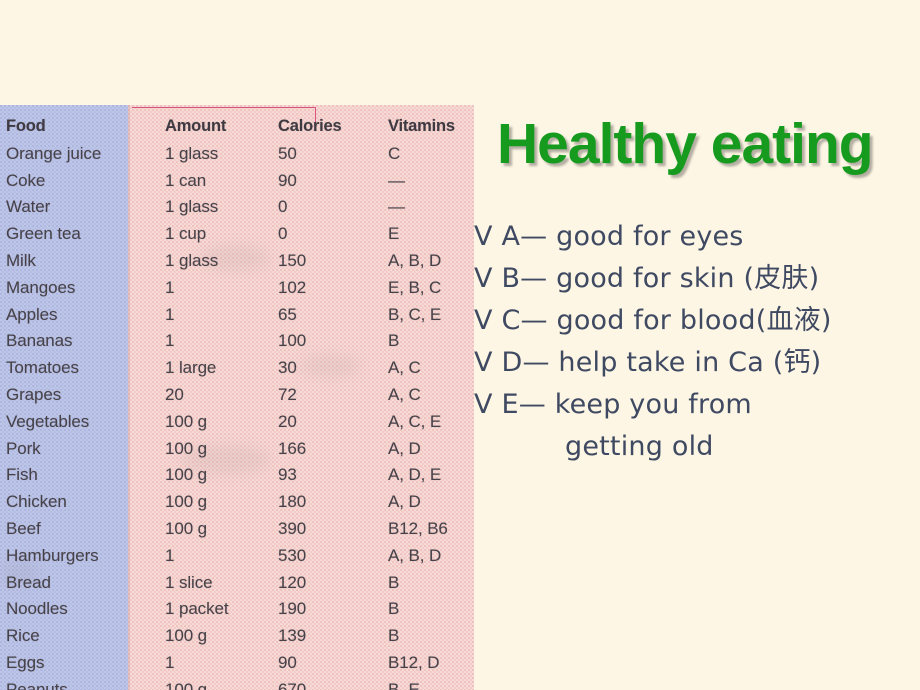  I want to click on table-cell-vitamins: B12, D, so click(414, 662).